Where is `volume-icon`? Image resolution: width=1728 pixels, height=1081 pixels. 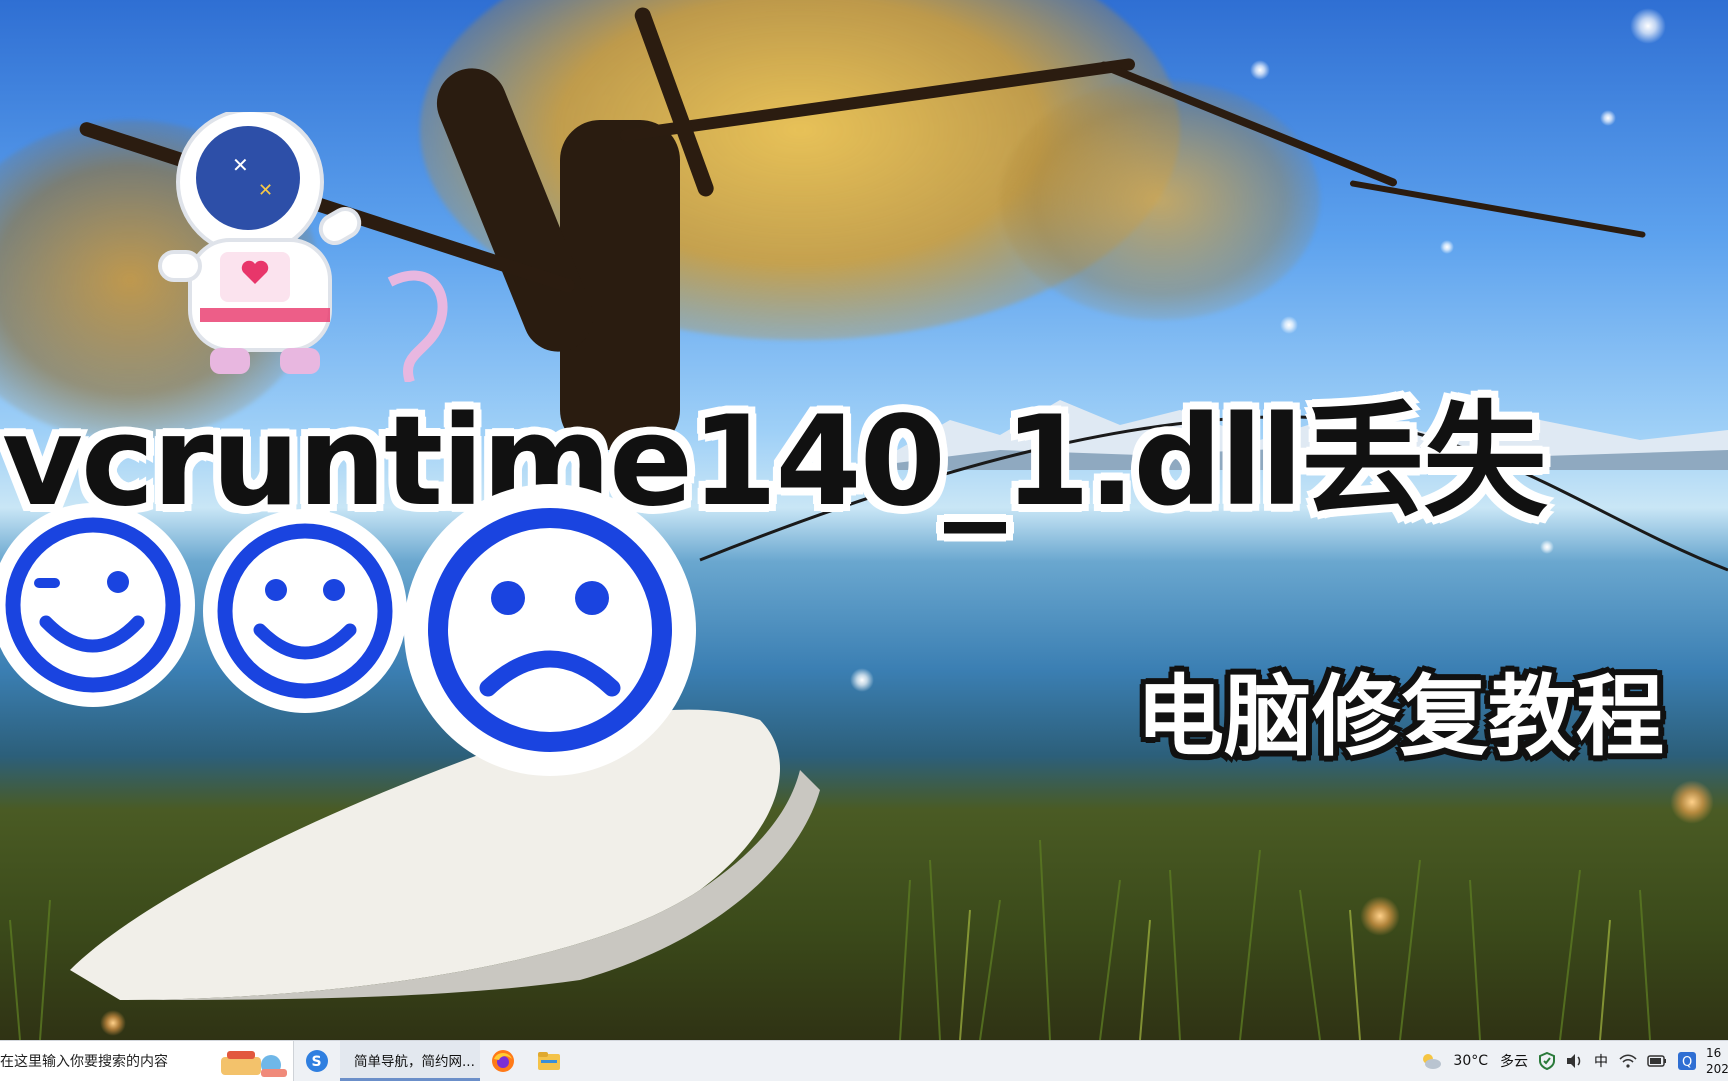 volume-icon is located at coordinates (1574, 1061).